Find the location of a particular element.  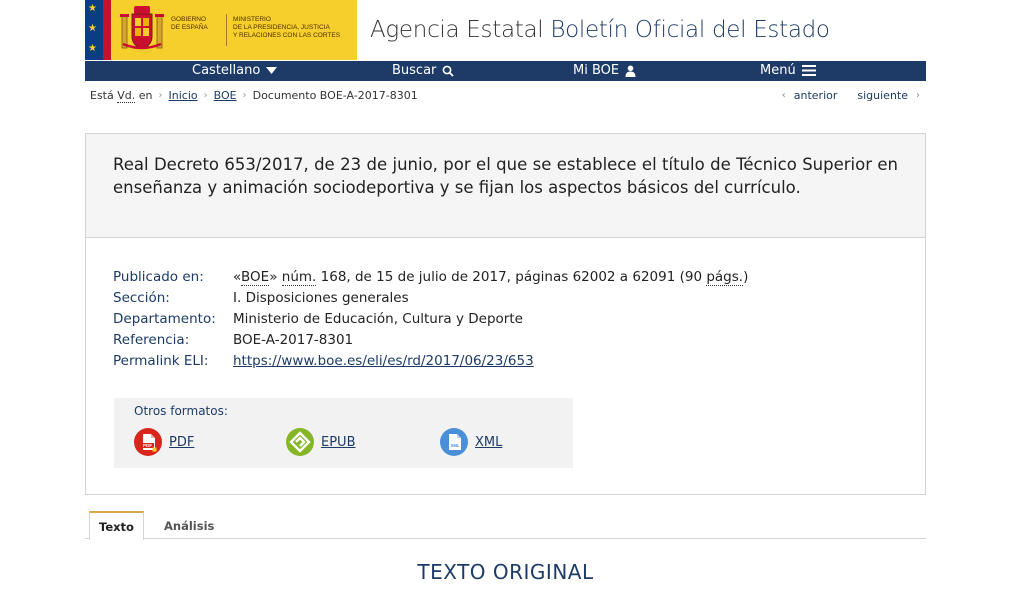

reference-value: BOE-A-2017-8301 is located at coordinates (293, 340).